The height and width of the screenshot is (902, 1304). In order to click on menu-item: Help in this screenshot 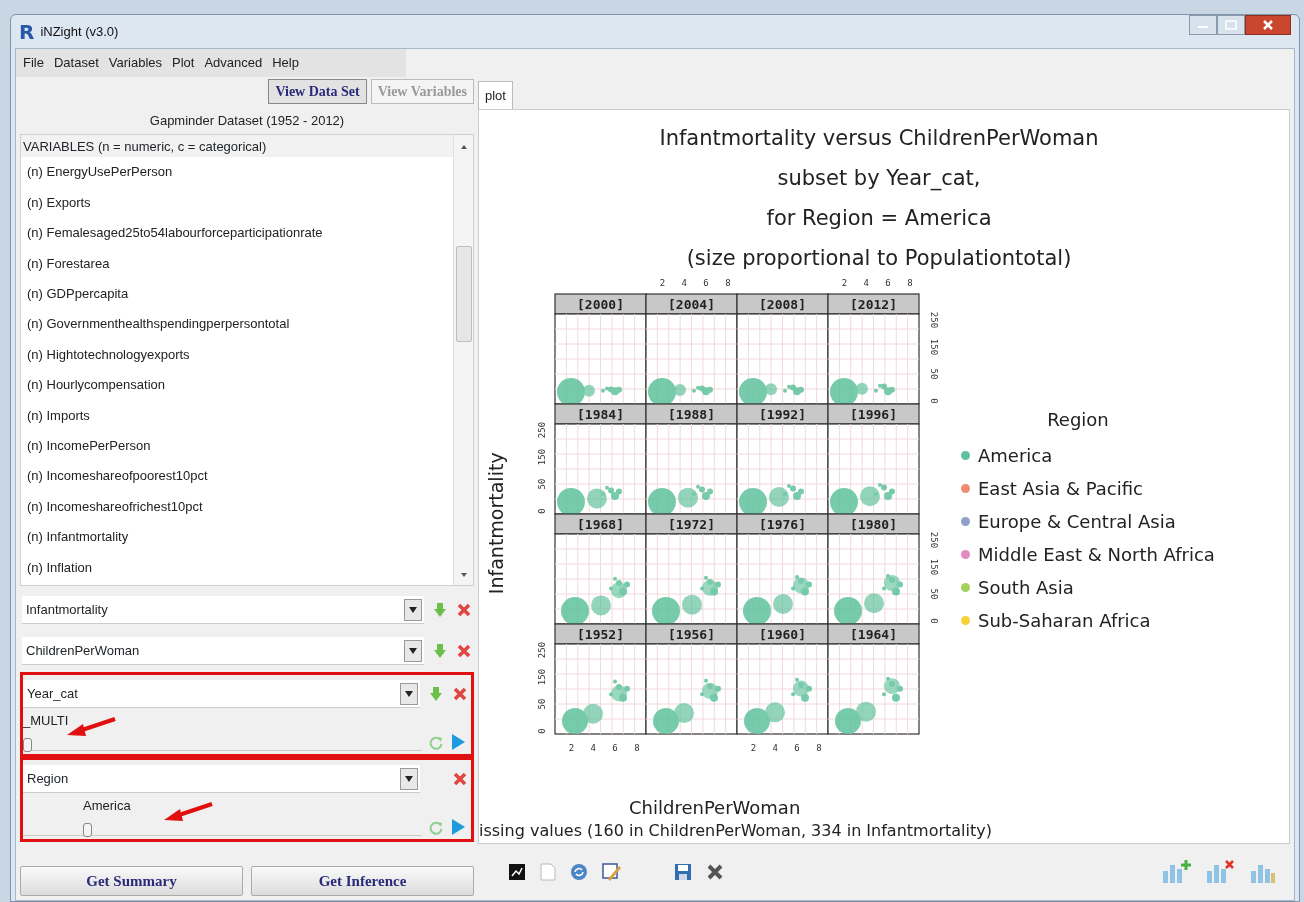, I will do `click(285, 63)`.